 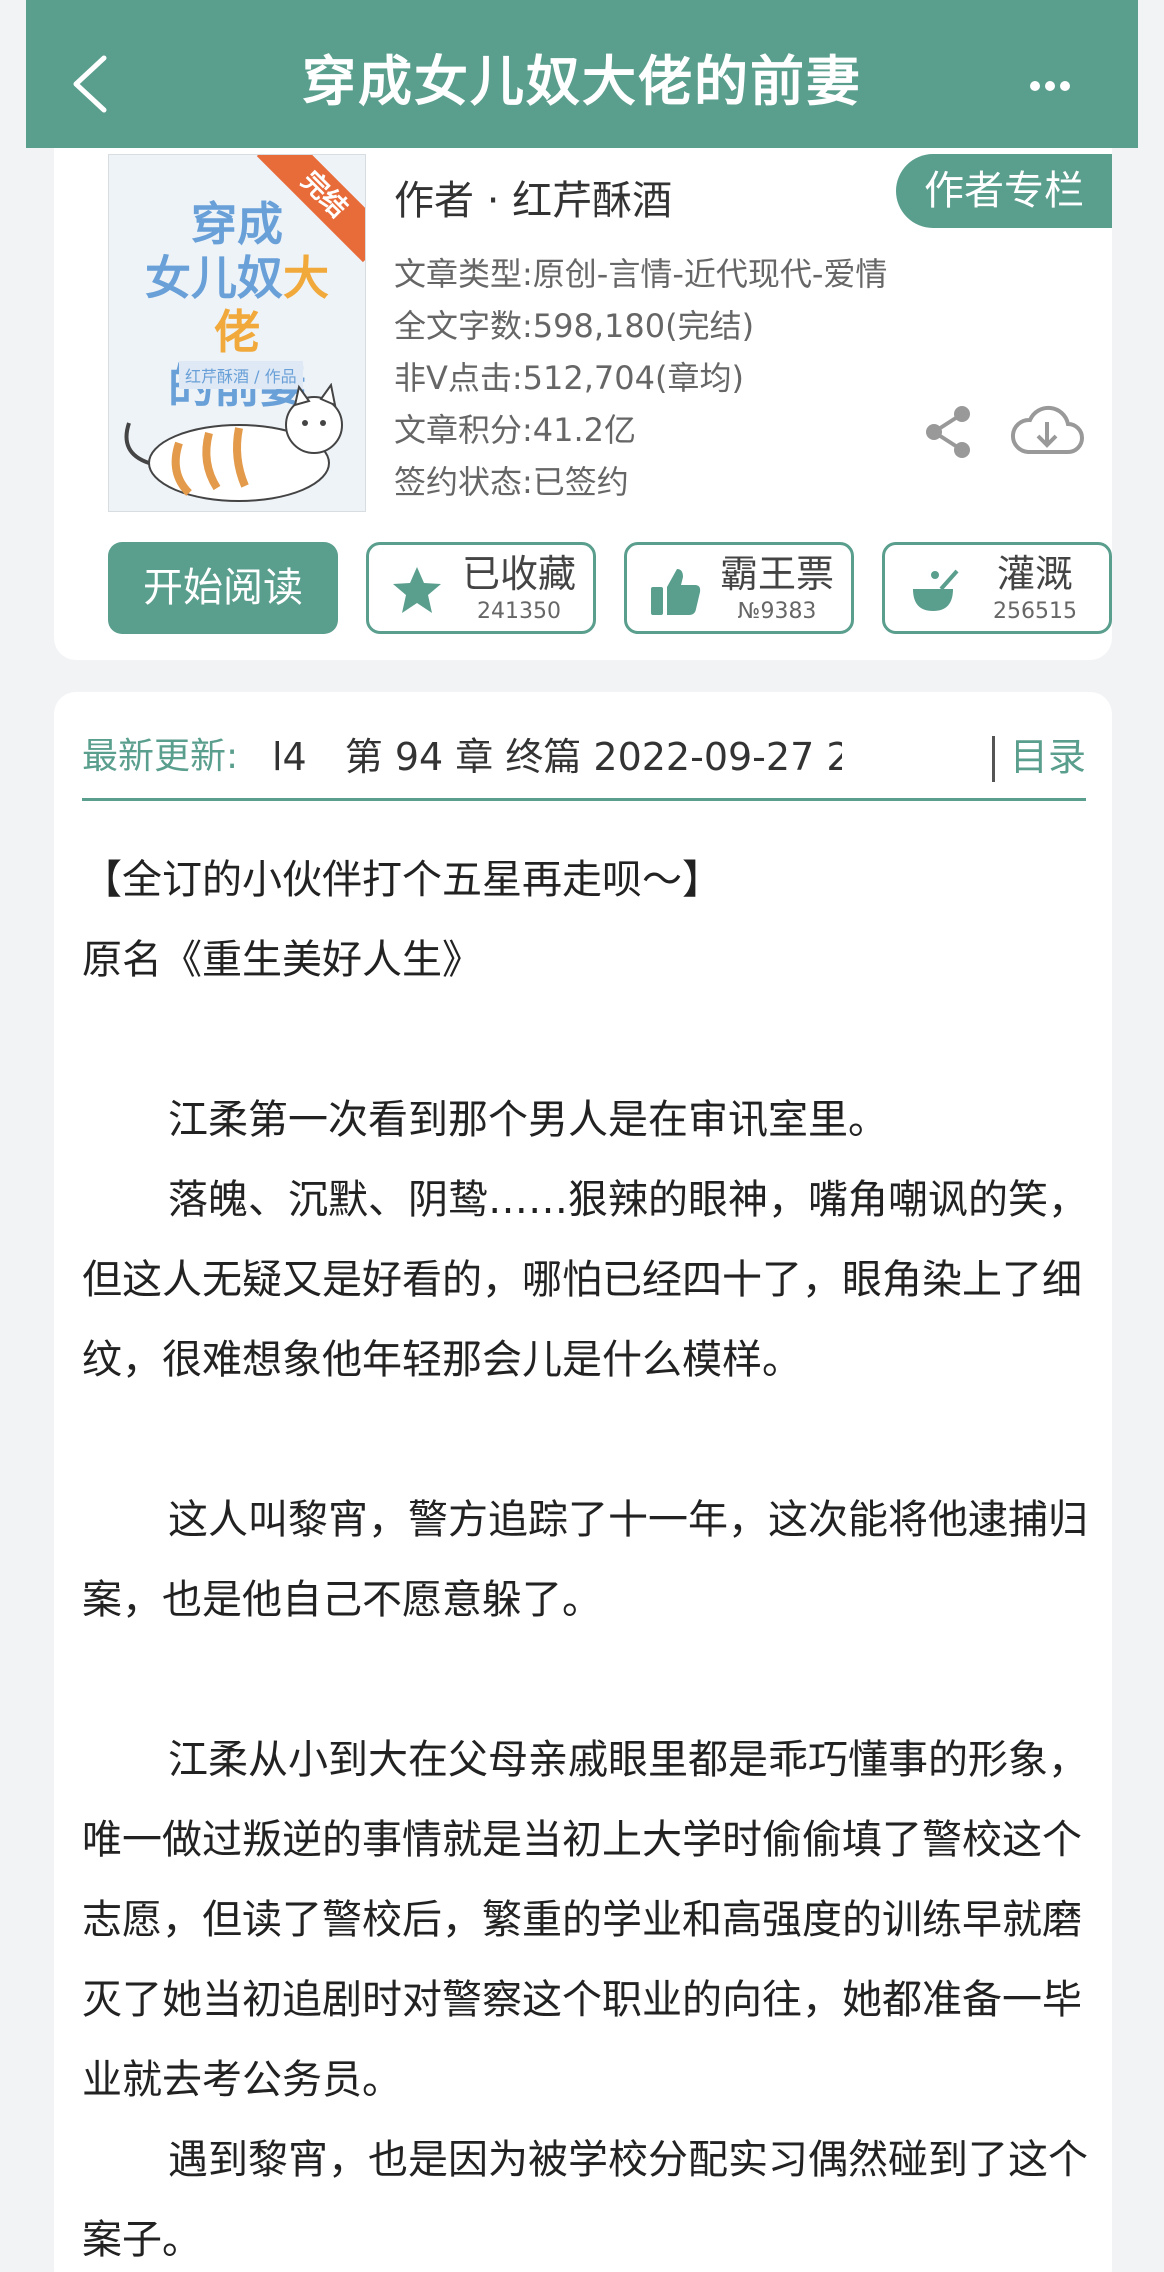 What do you see at coordinates (574, 326) in the screenshot?
I see `meta-word-count: 全文字数:598,180(完结)` at bounding box center [574, 326].